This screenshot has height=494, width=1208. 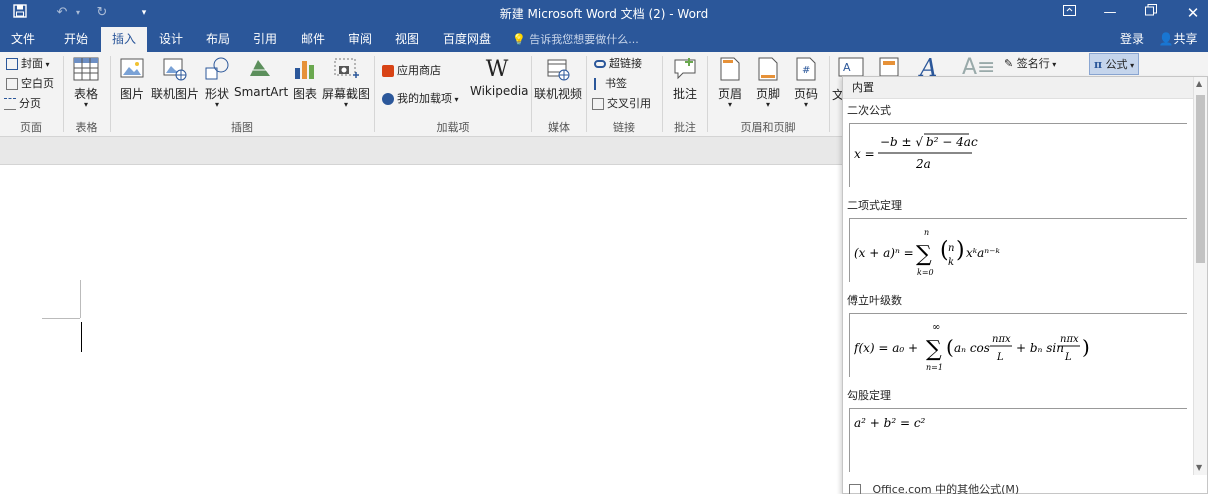 What do you see at coordinates (453, 127) in the screenshot?
I see `addins-group-label: 加载项` at bounding box center [453, 127].